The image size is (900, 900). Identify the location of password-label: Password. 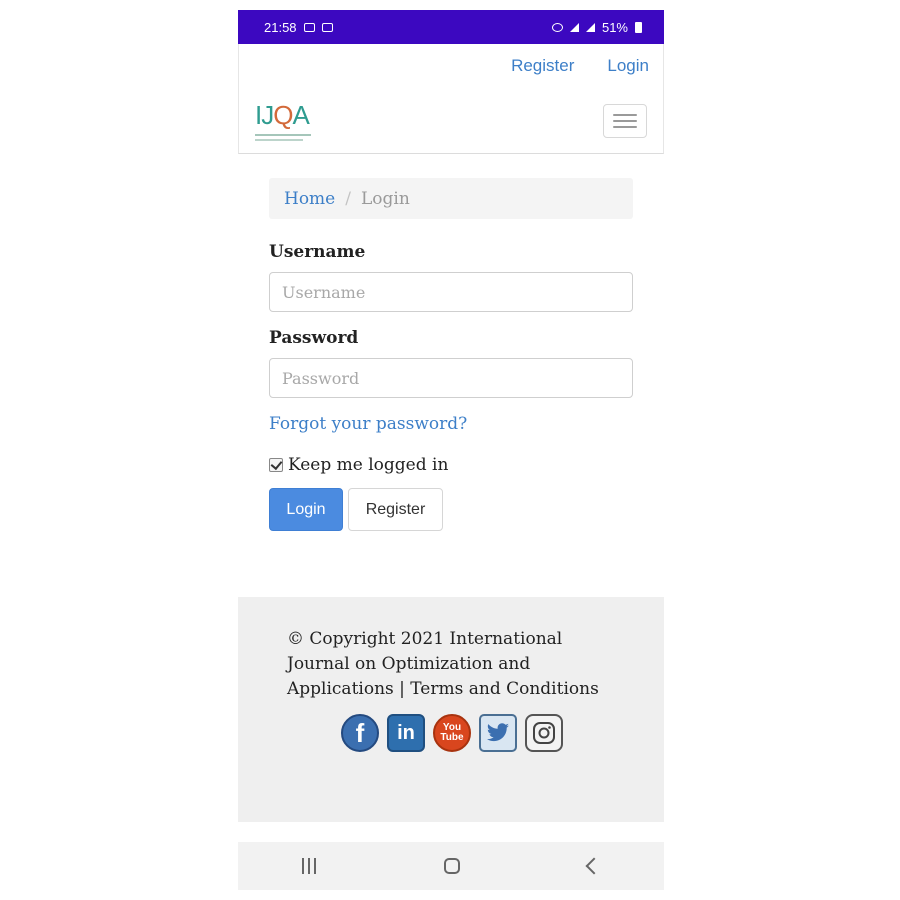
(314, 338).